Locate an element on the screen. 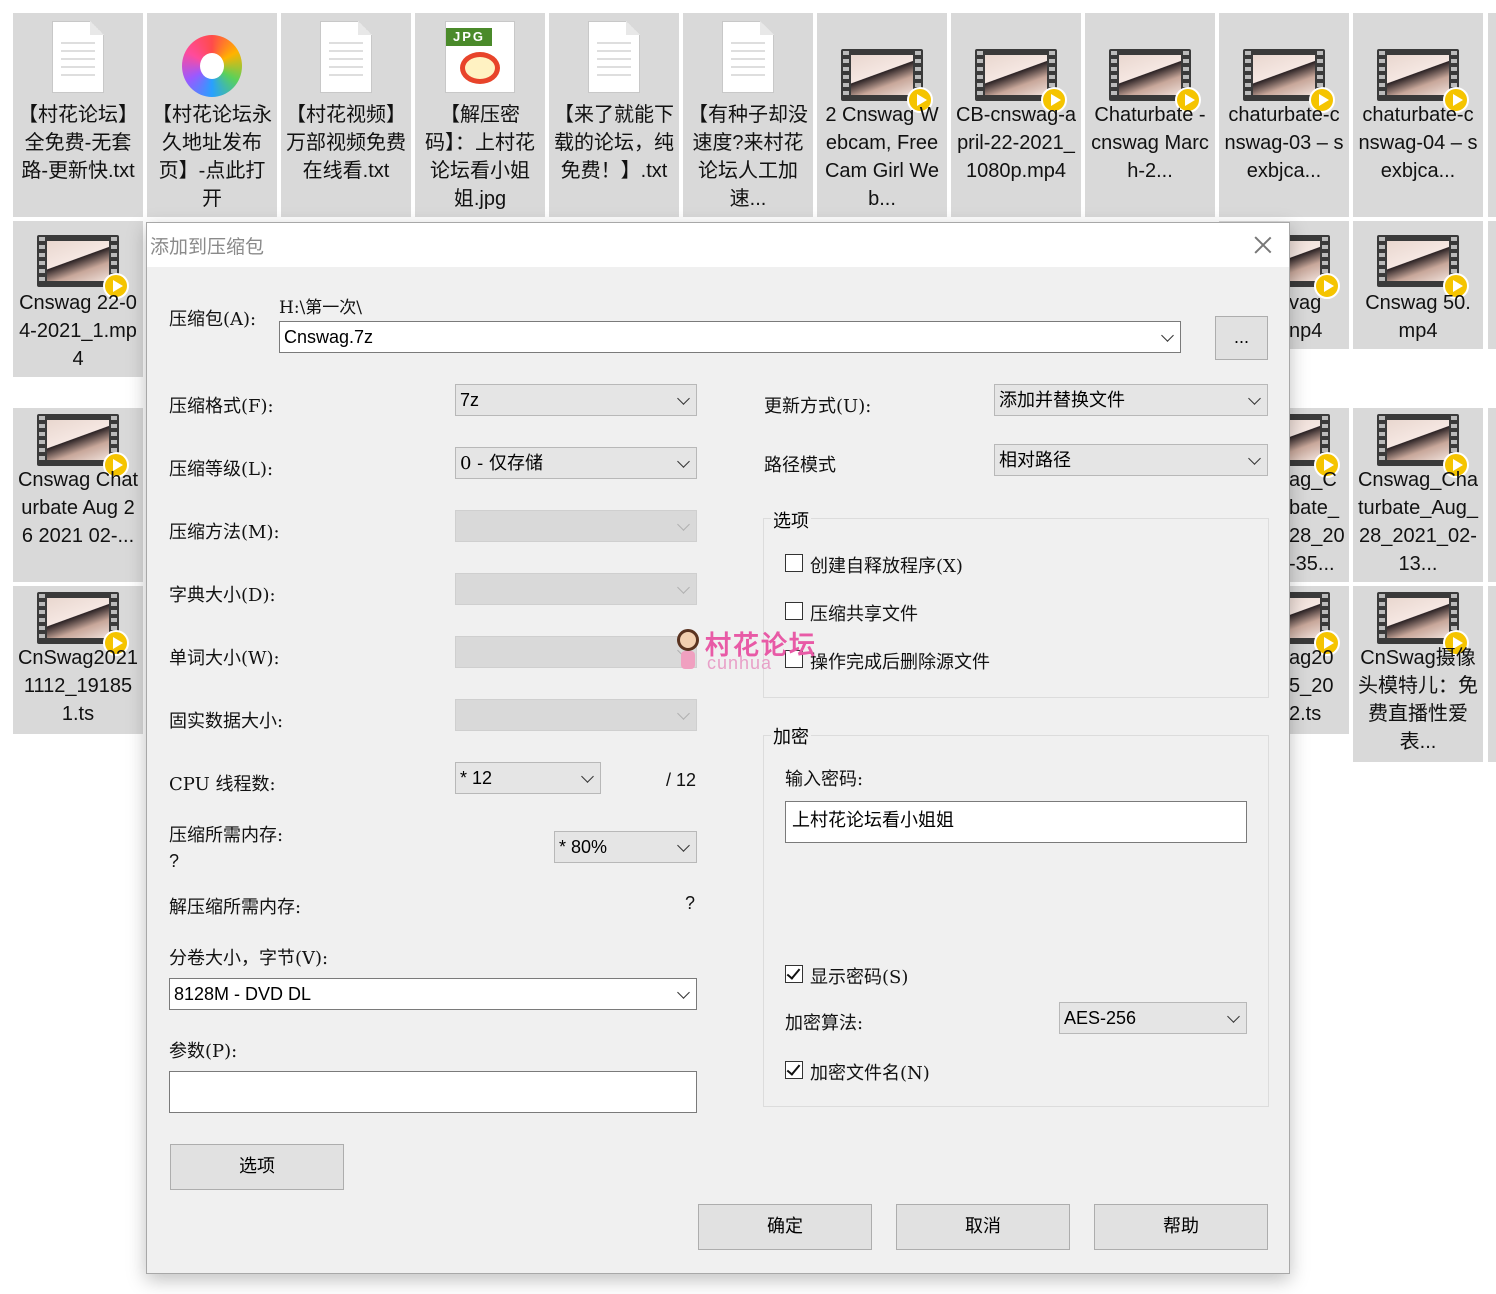 This screenshot has width=1496, height=1294. archive-path: H:\第一次\ is located at coordinates (321, 308).